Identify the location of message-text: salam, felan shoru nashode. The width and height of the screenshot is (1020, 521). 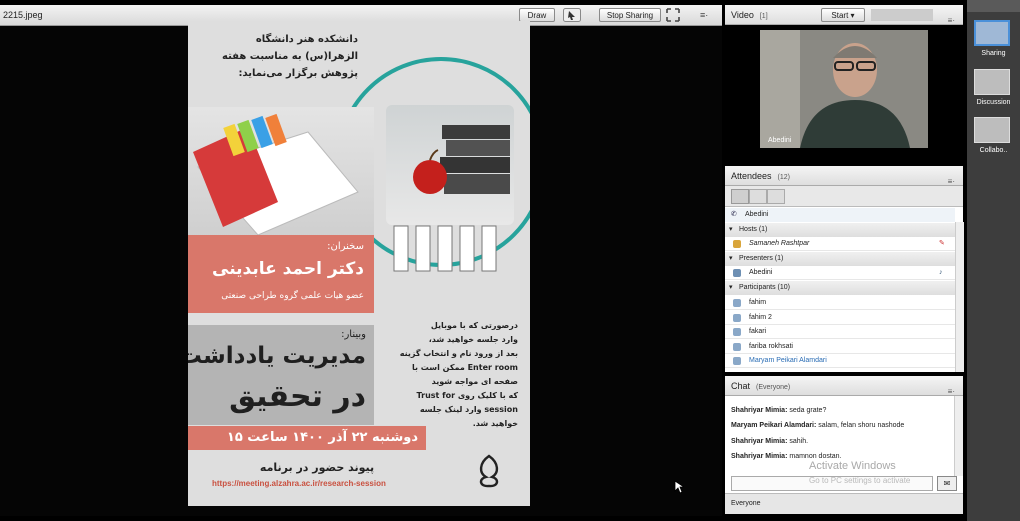
(861, 425).